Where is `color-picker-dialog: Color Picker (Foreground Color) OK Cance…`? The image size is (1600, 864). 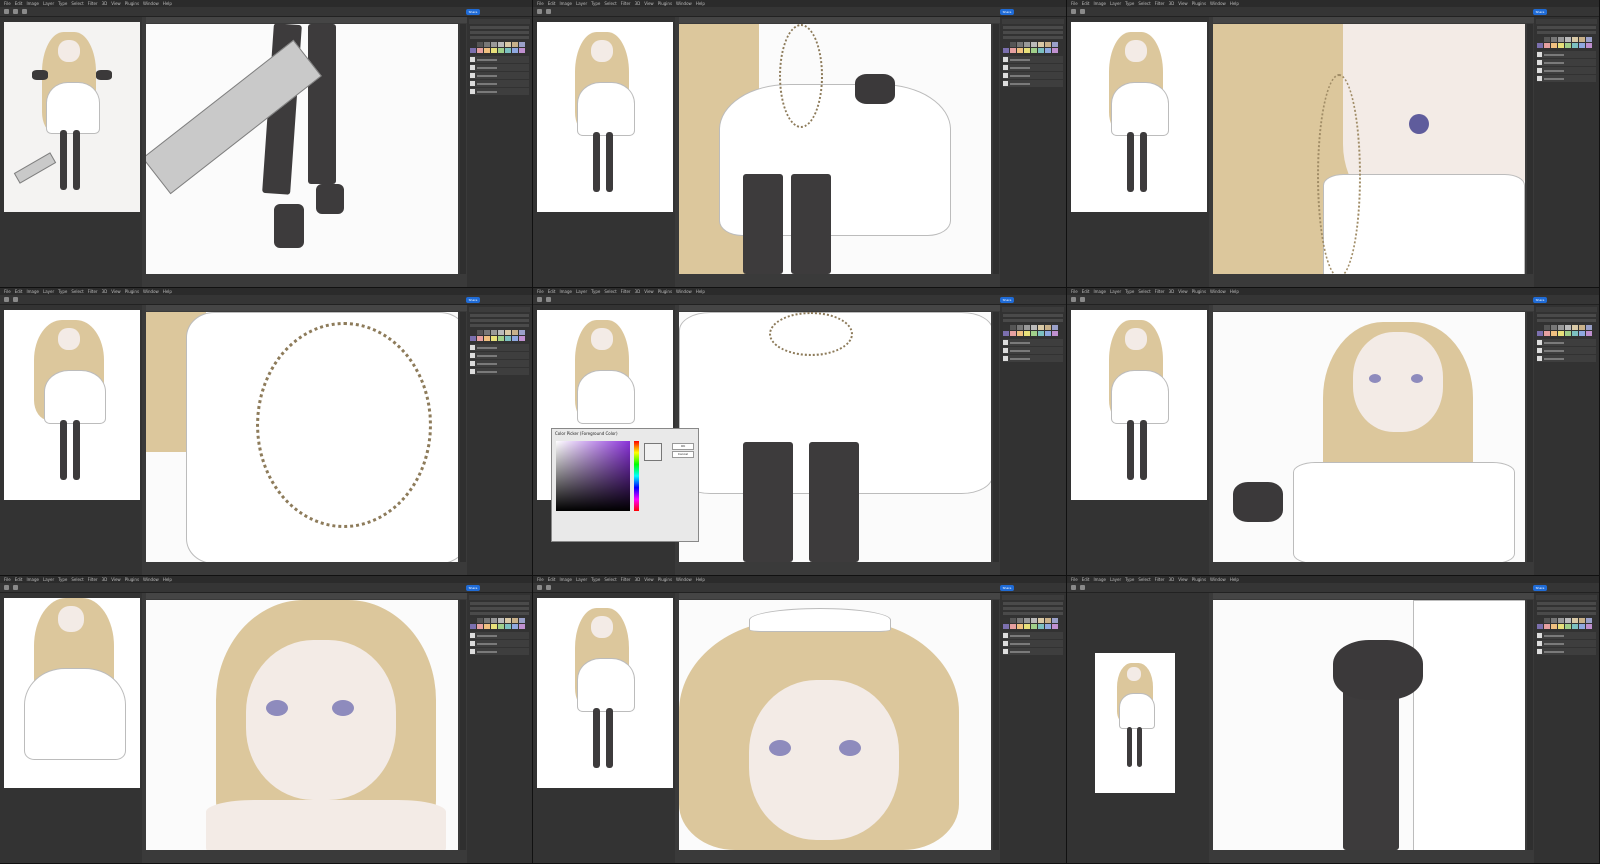
color-picker-dialog: Color Picker (Foreground Color) OK Cance… is located at coordinates (625, 485).